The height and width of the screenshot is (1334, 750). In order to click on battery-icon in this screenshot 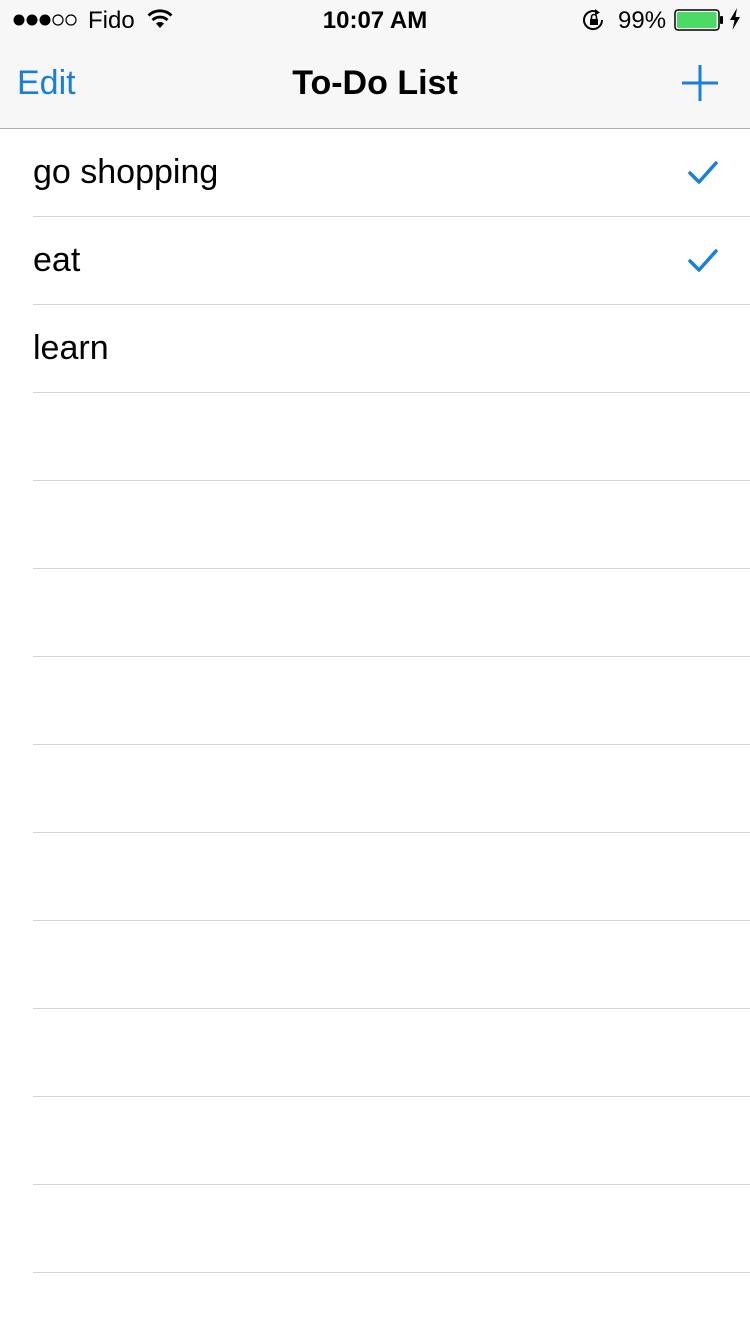, I will do `click(698, 20)`.